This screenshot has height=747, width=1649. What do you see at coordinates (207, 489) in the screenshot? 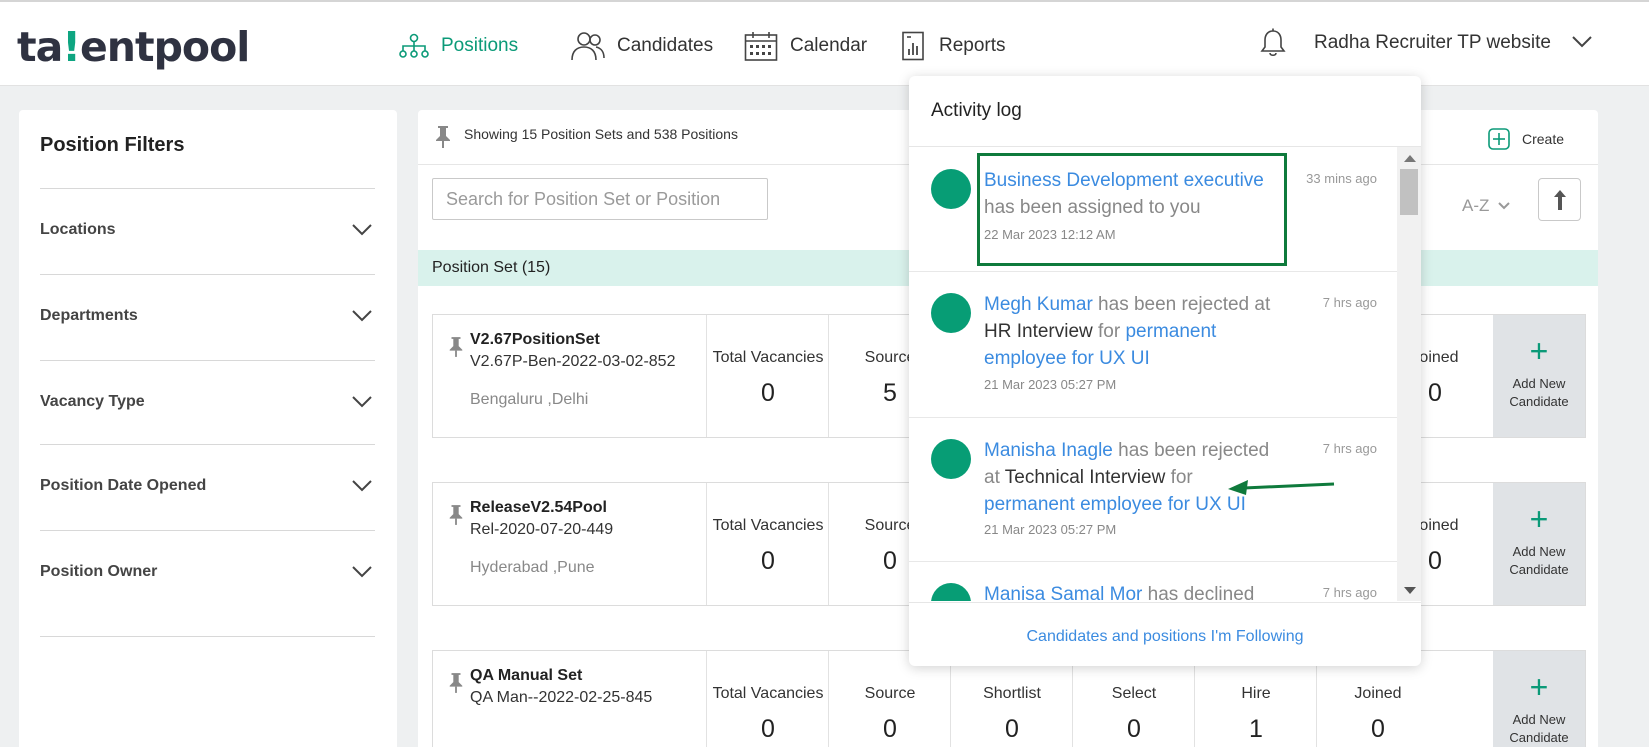
I see `filter-position-date-opened: Position Date Opened` at bounding box center [207, 489].